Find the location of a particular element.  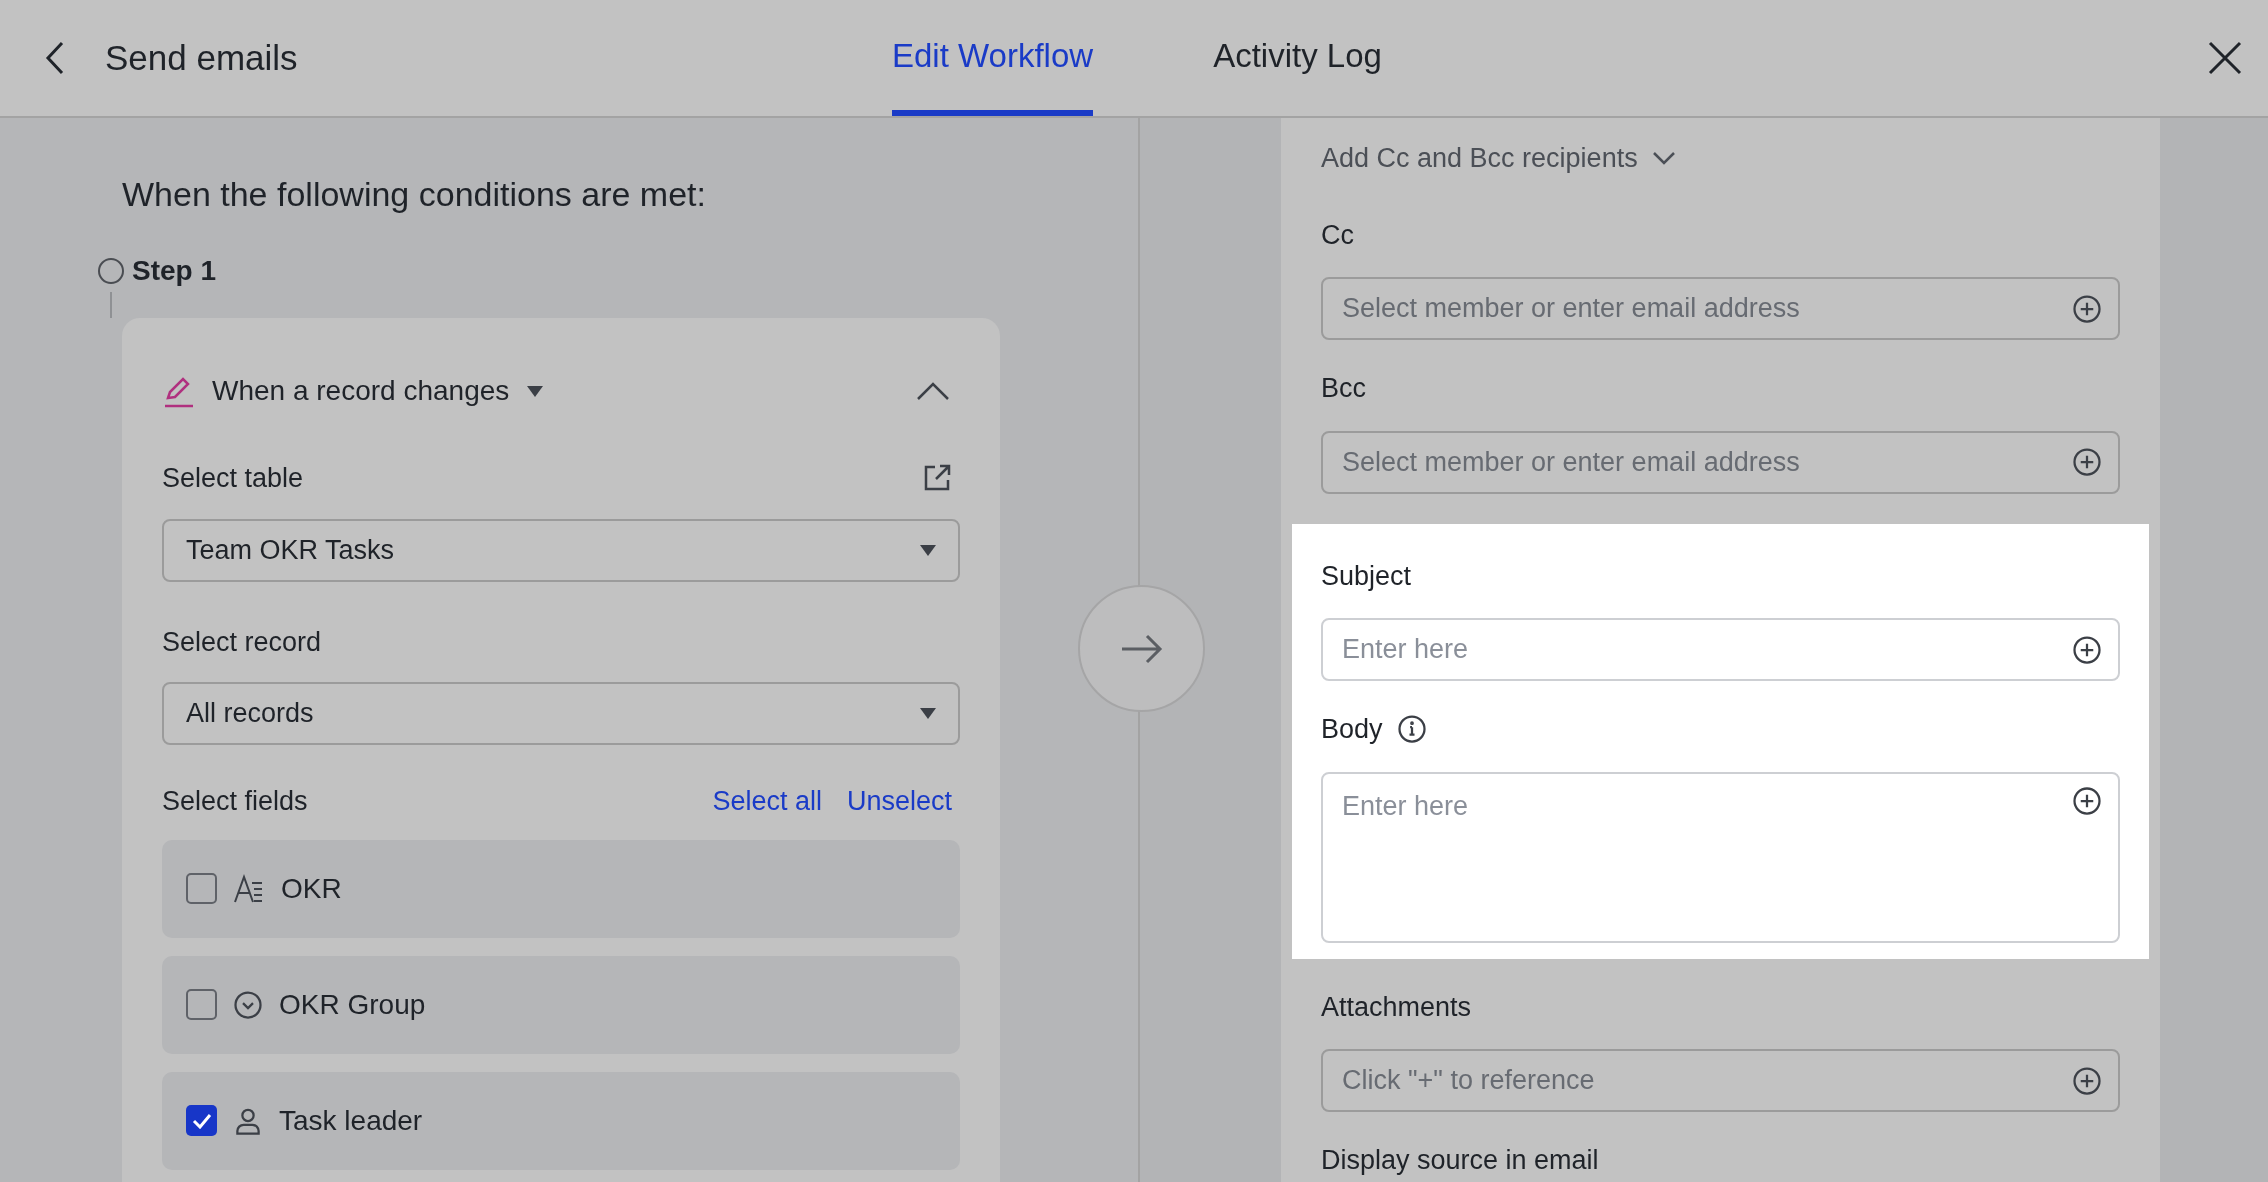

field-name: Task leader is located at coordinates (351, 1120).